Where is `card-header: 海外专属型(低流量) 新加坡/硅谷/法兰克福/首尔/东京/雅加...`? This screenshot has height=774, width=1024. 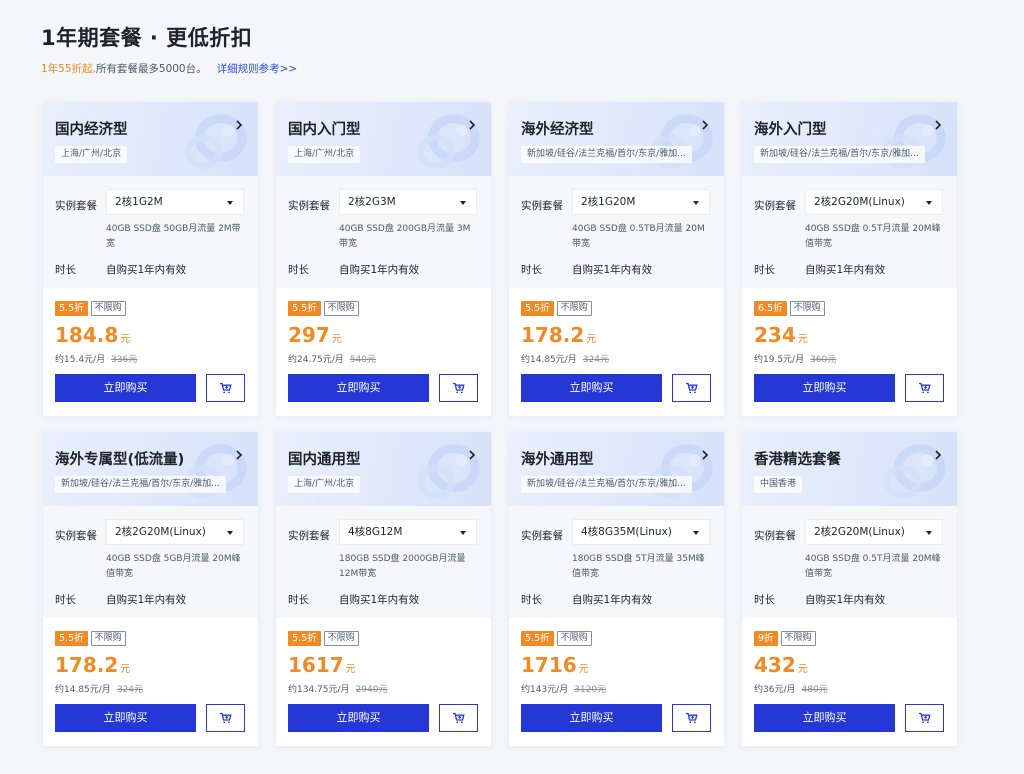 card-header: 海外专属型(低流量) 新加坡/硅谷/法兰克福/首尔/东京/雅加... is located at coordinates (150, 469).